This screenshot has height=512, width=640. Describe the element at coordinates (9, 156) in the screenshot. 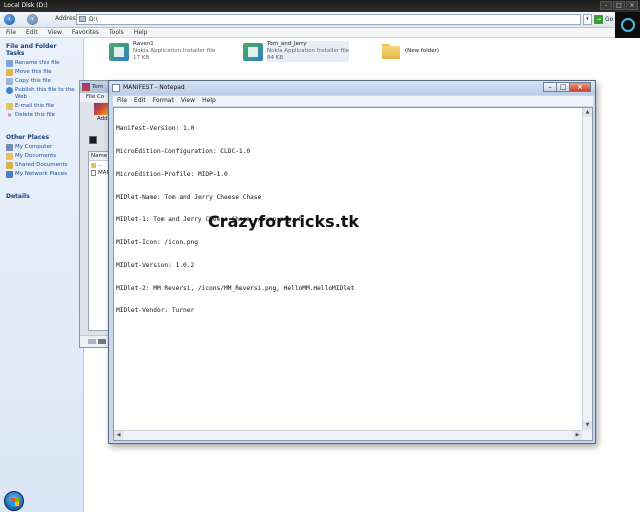

I see `documents-icon` at that location.